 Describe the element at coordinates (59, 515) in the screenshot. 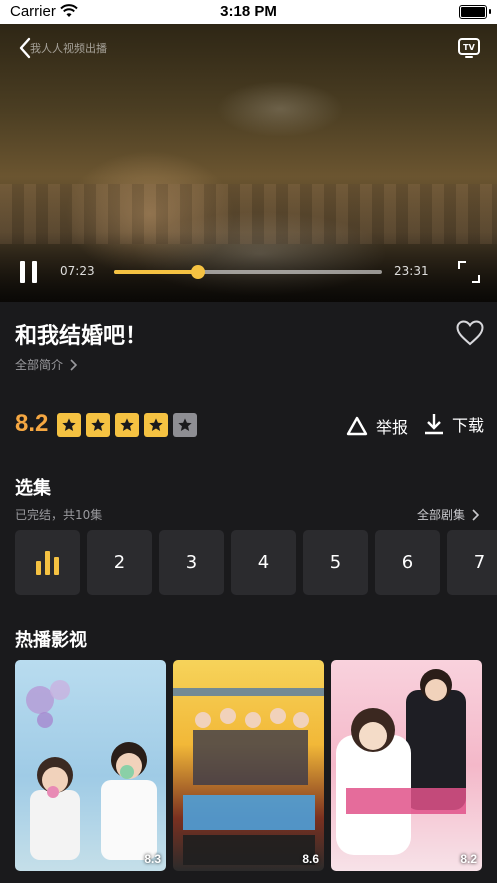

I see `episode-status: 已完结，共10集` at that location.